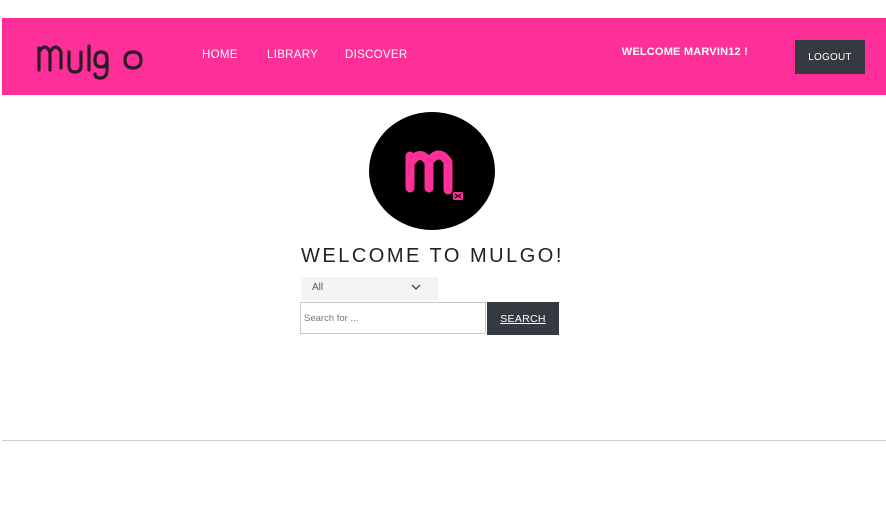 The height and width of the screenshot is (516, 886). I want to click on nav-discover-link: DISCOVER, so click(376, 55).